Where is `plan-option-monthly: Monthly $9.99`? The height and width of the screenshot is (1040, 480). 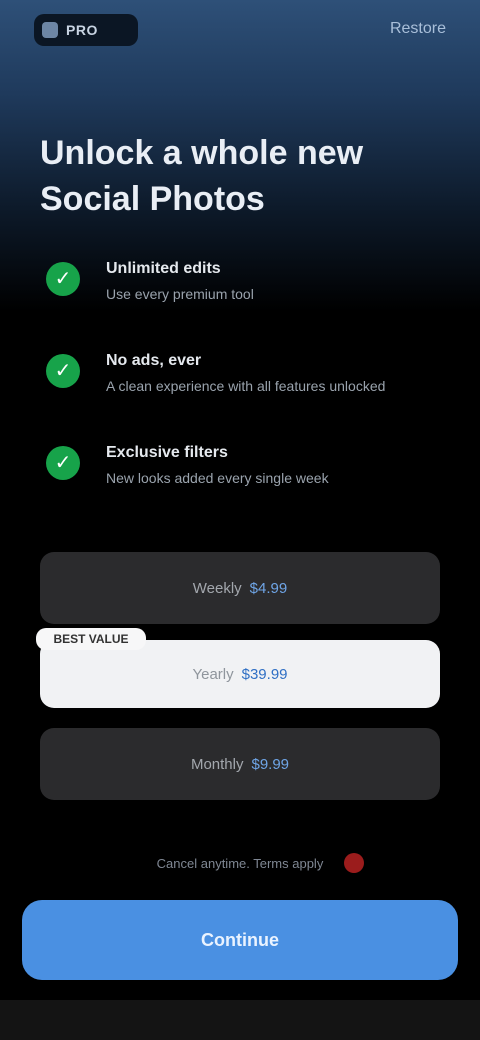
plan-option-monthly: Monthly $9.99 is located at coordinates (240, 764).